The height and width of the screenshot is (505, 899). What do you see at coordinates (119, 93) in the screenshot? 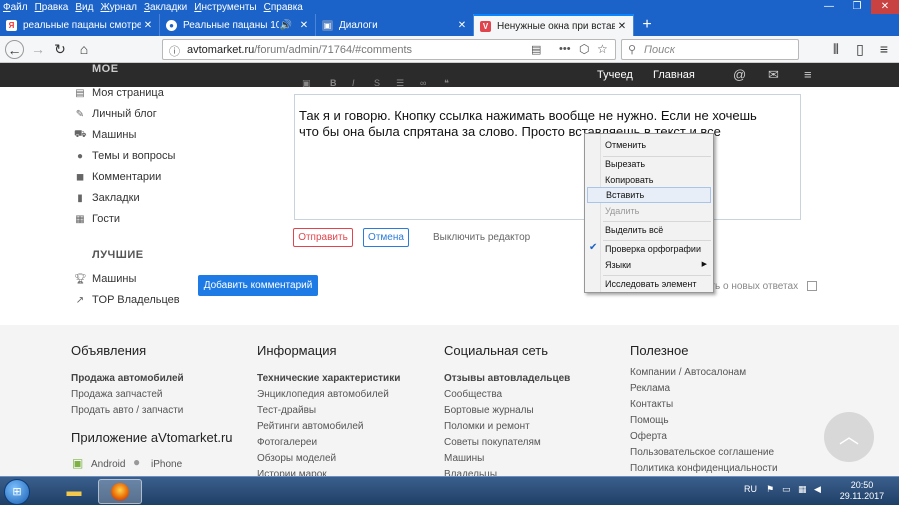
I see `sidebar-item-my-page: ▤ Моя страница` at bounding box center [119, 93].